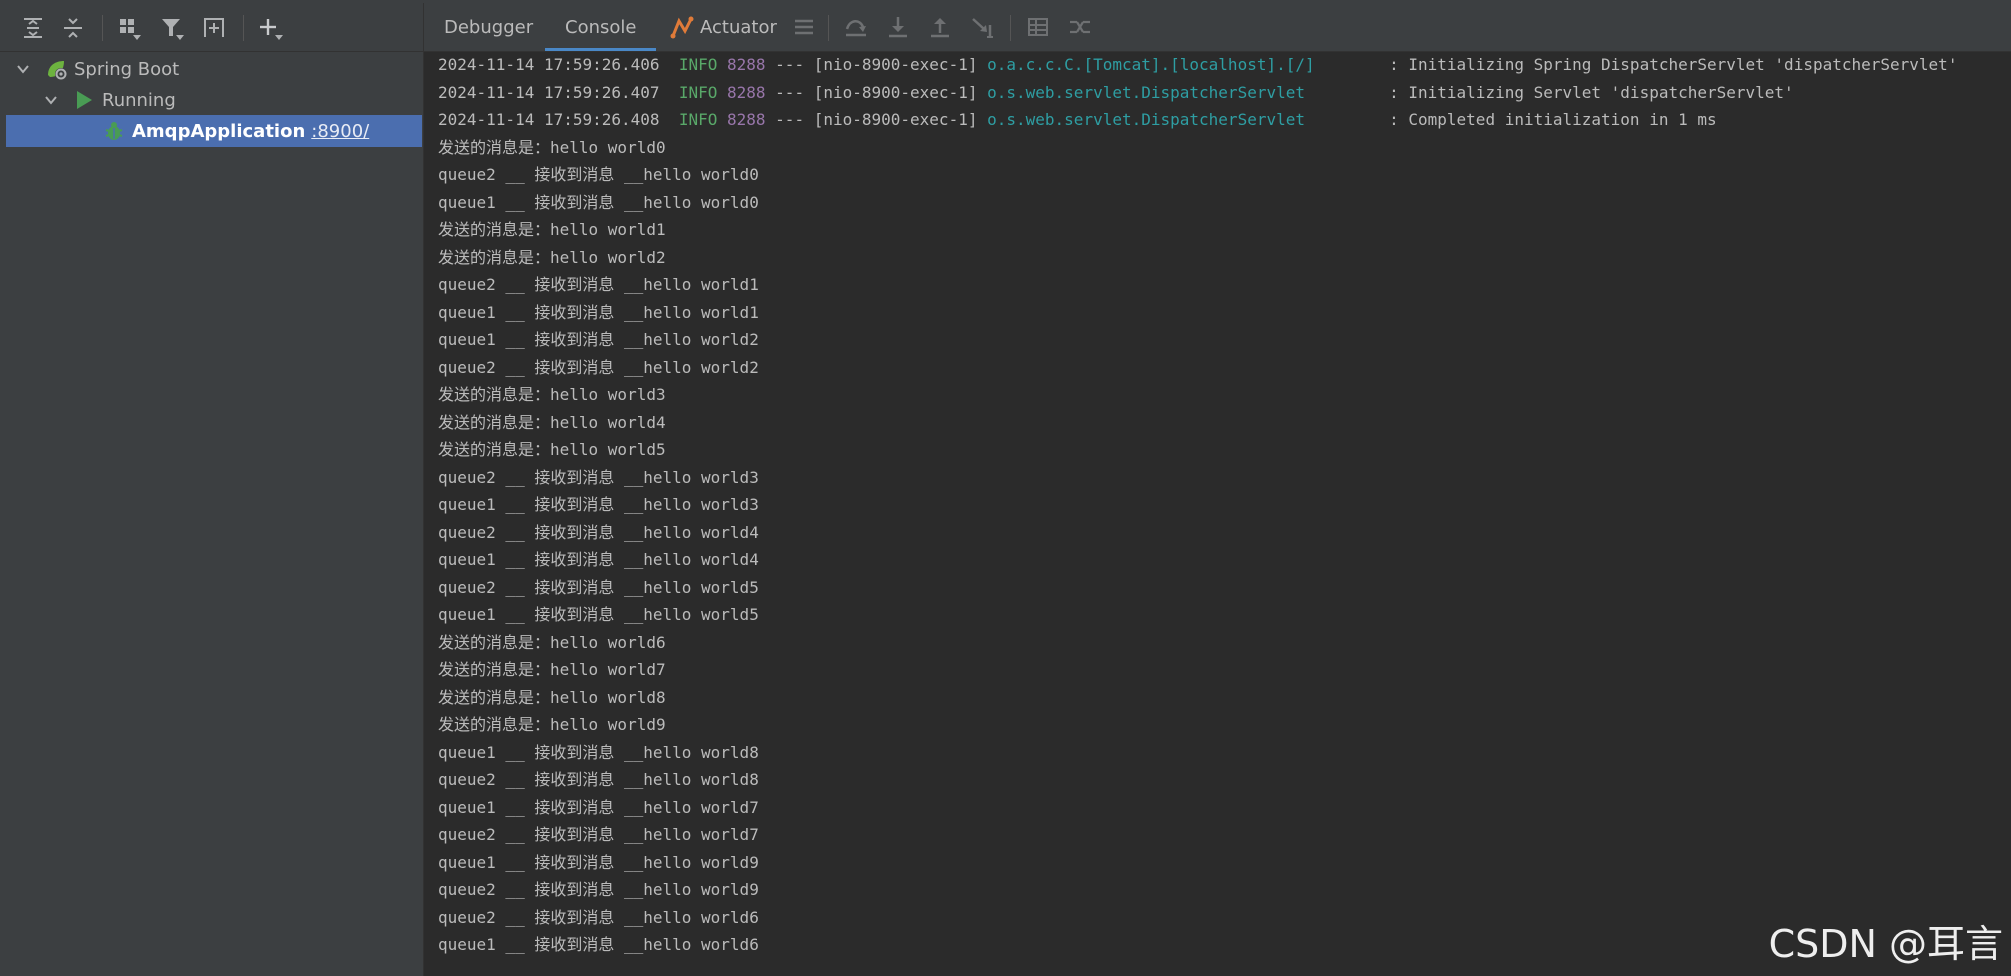 The height and width of the screenshot is (976, 2011). Describe the element at coordinates (982, 27) in the screenshot. I see `run-to-cursor-icon` at that location.